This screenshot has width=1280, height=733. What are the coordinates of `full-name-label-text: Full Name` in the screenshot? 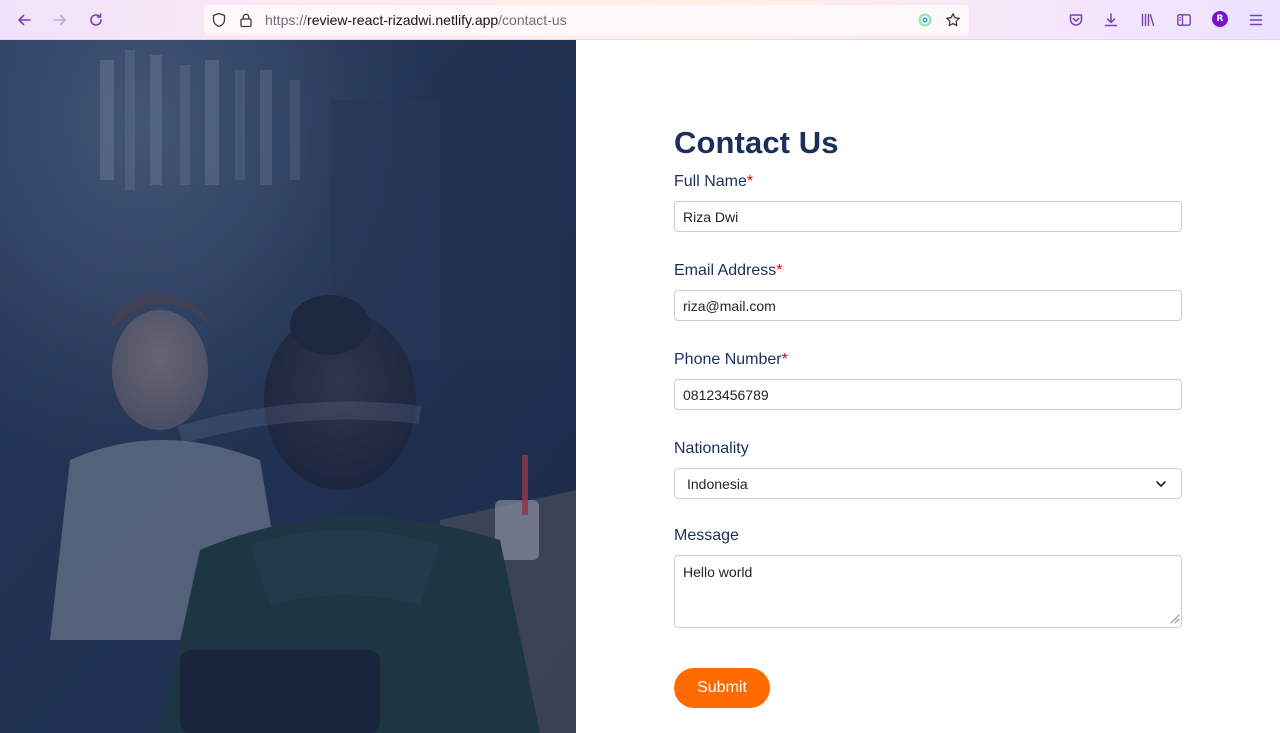 It's located at (710, 181).